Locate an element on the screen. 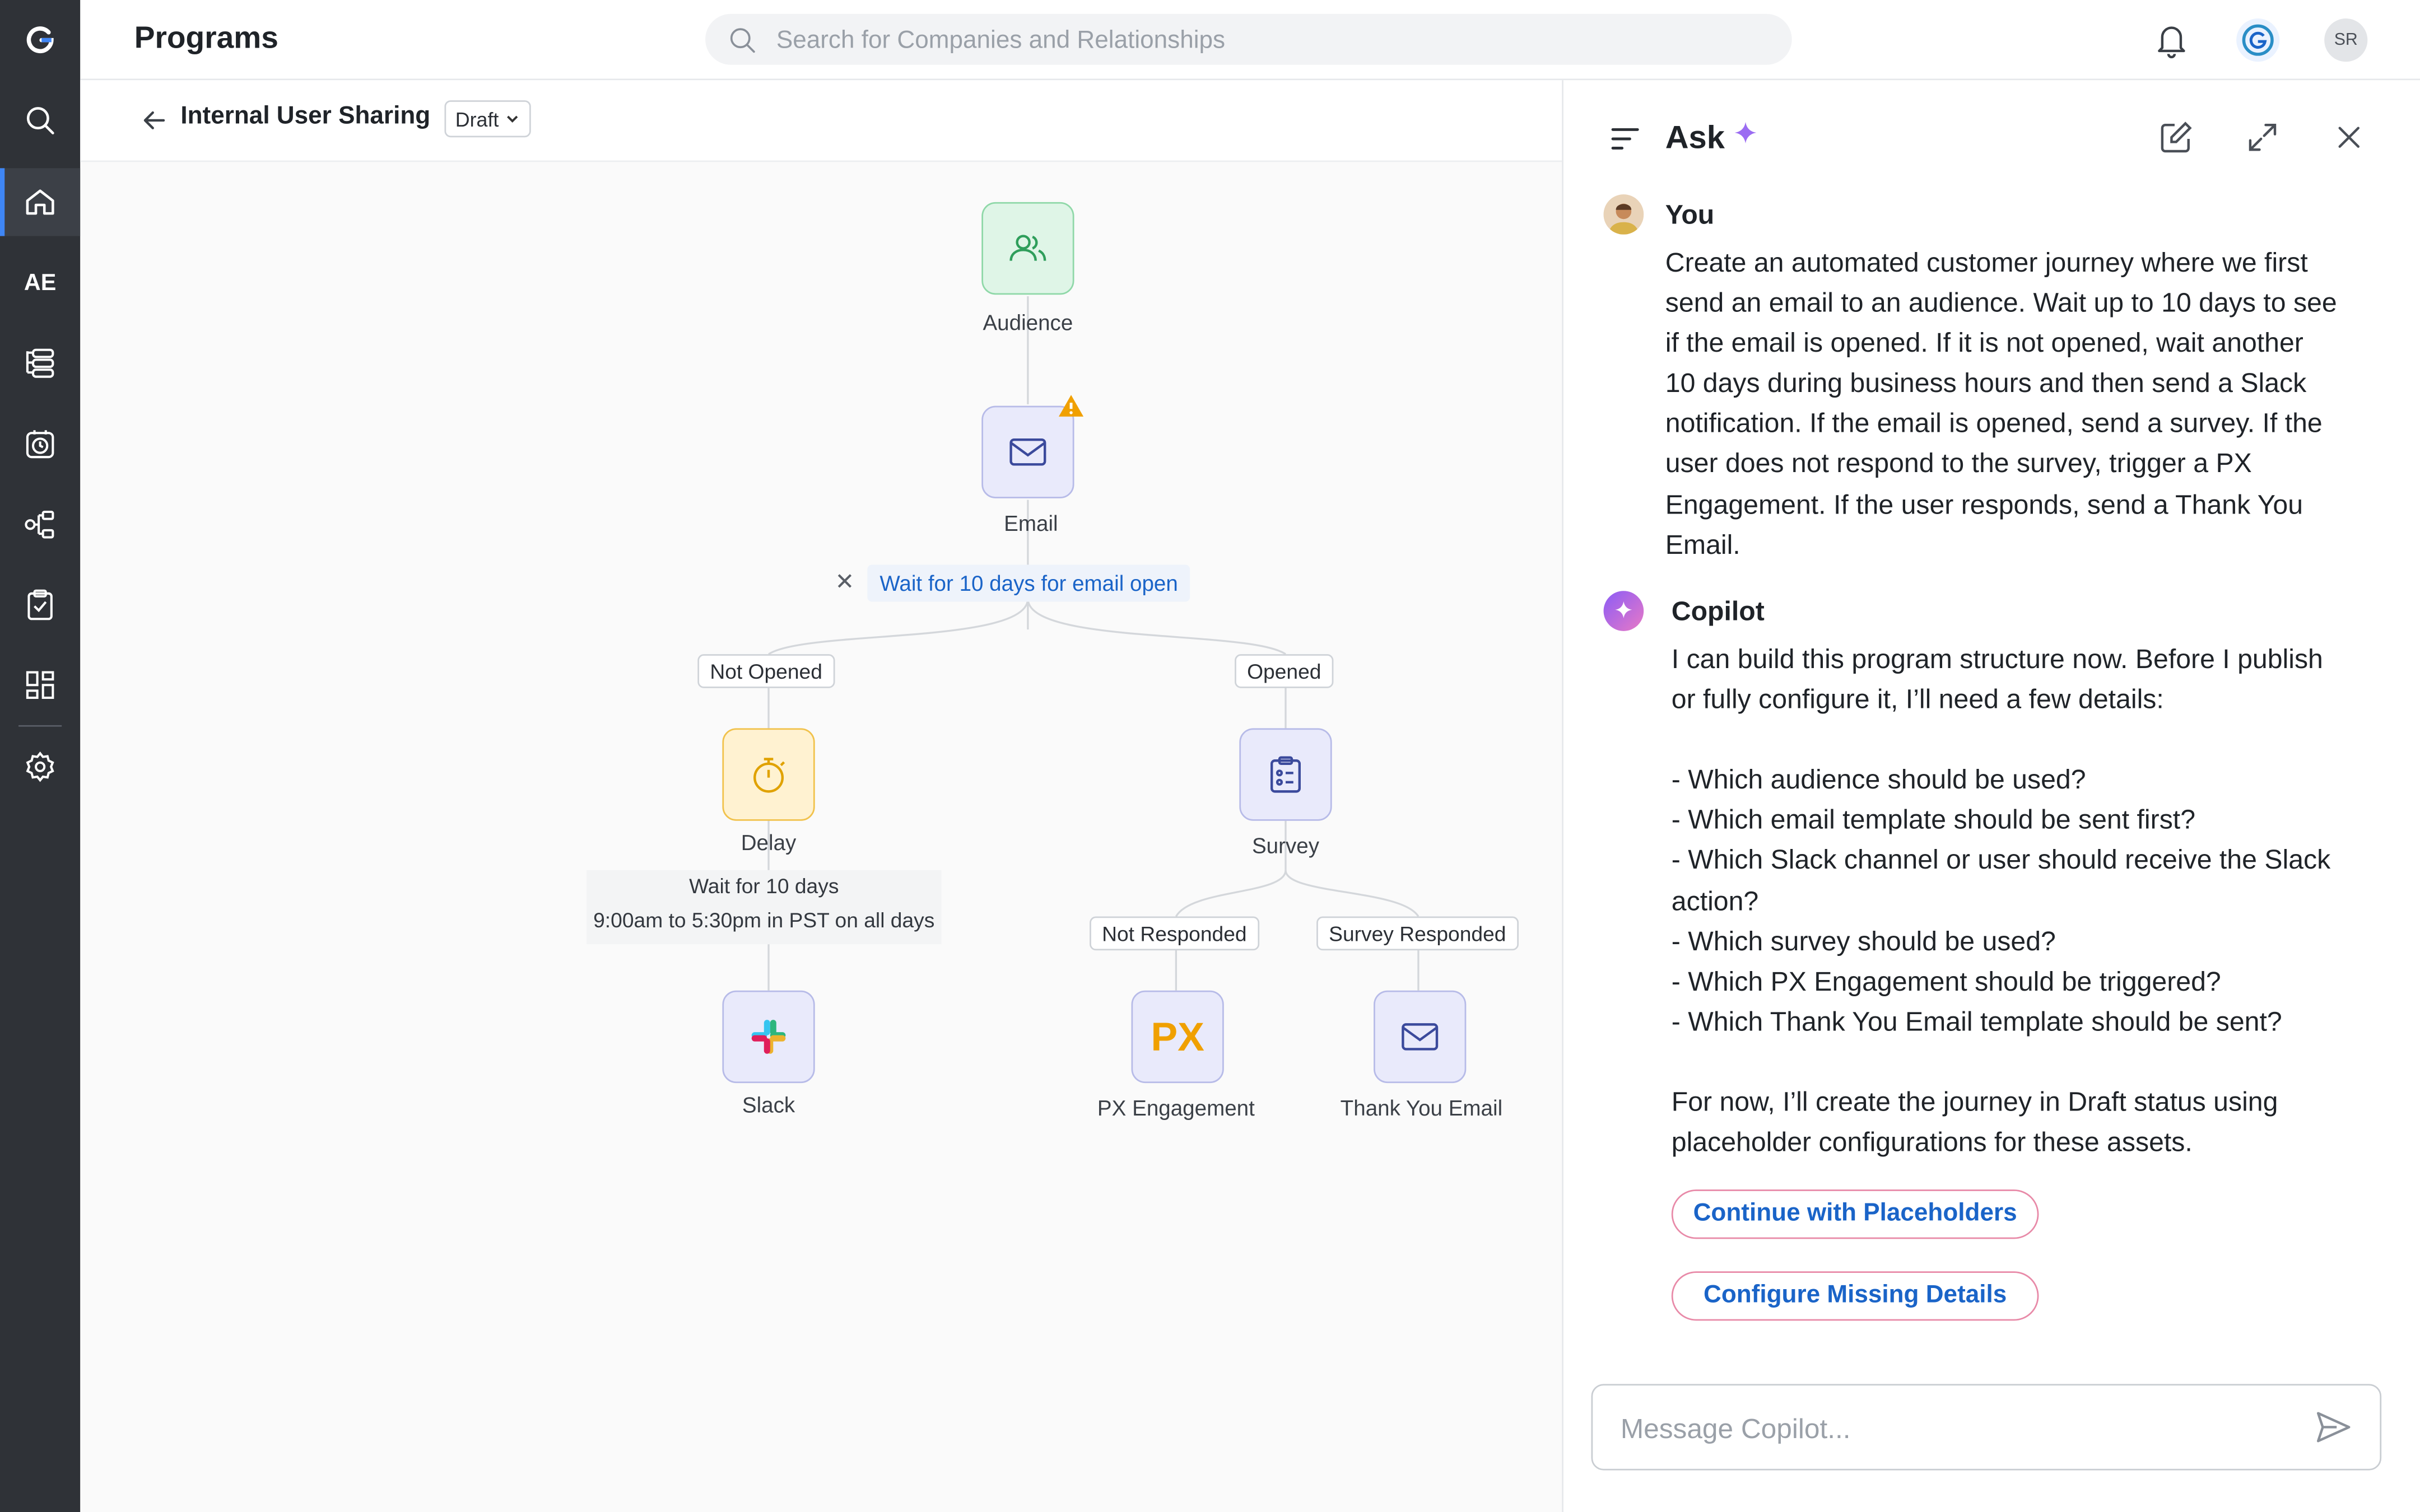 The height and width of the screenshot is (1512, 2420). audience-label: Audience is located at coordinates (1028, 323).